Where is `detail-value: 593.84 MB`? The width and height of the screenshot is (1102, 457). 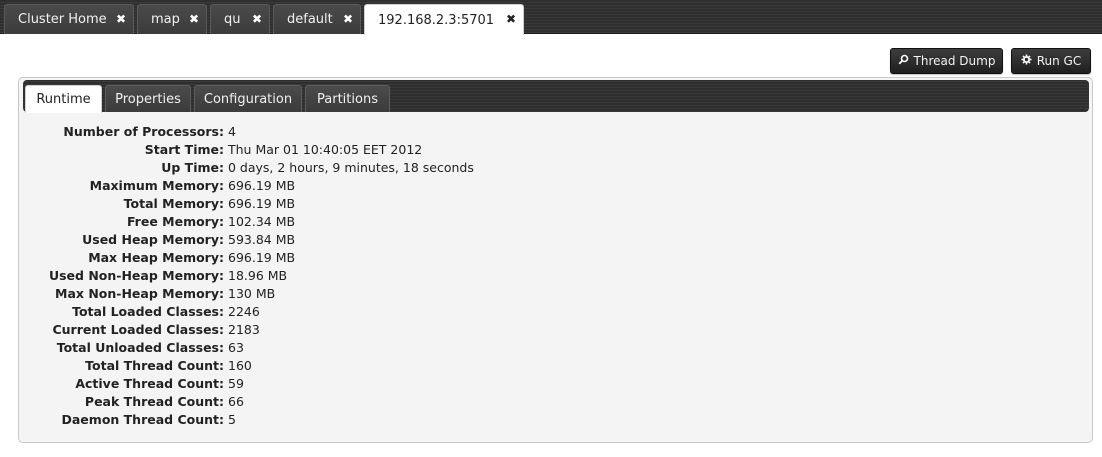 detail-value: 593.84 MB is located at coordinates (262, 239).